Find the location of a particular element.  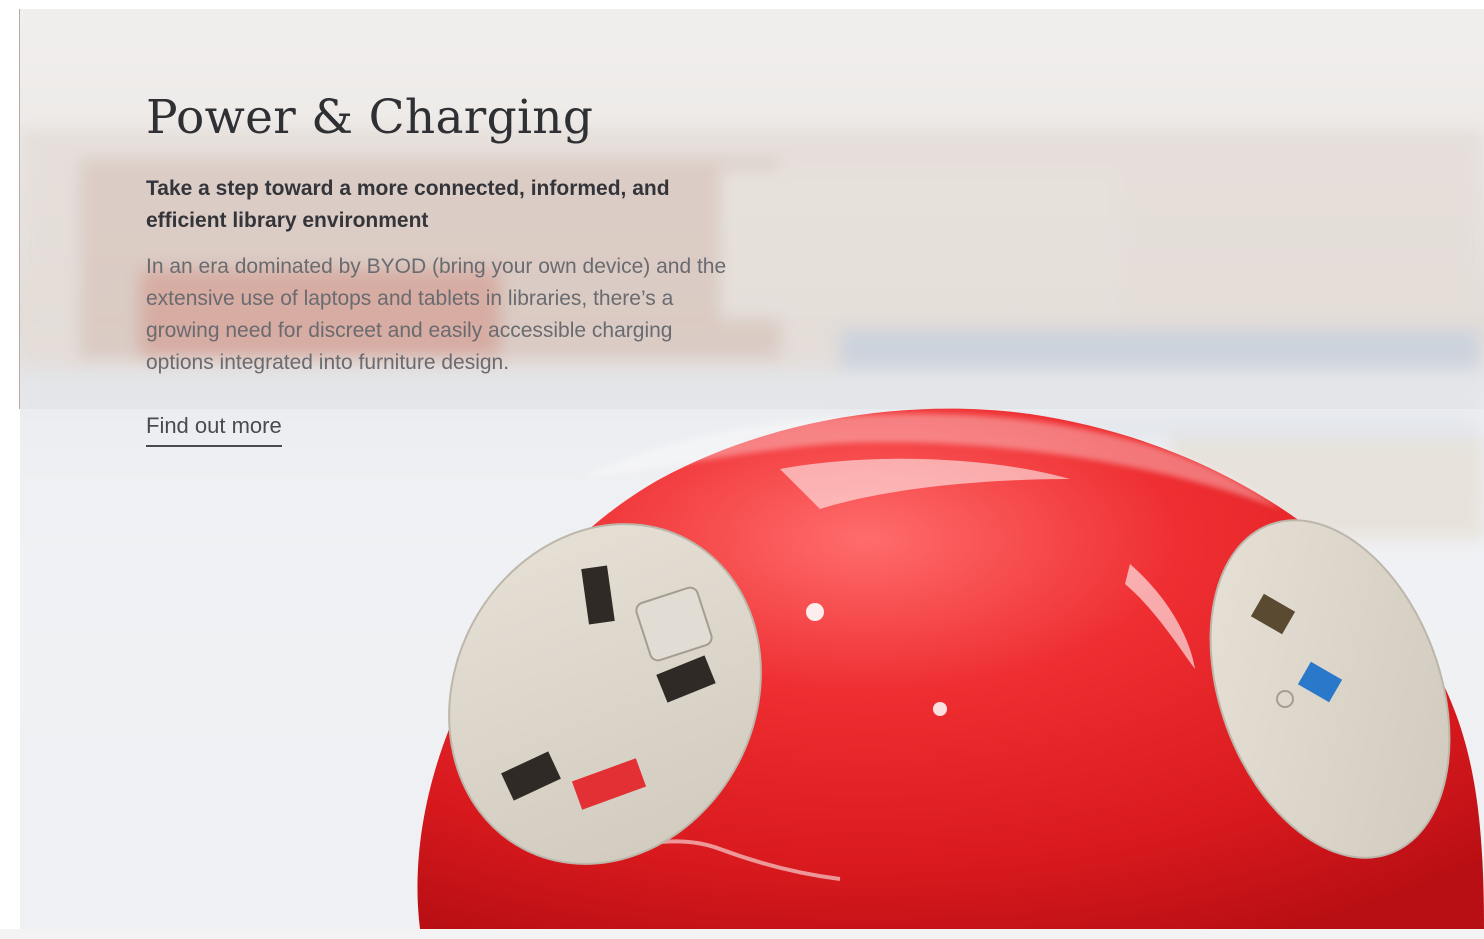

bottom-edge is located at coordinates (742, 934).